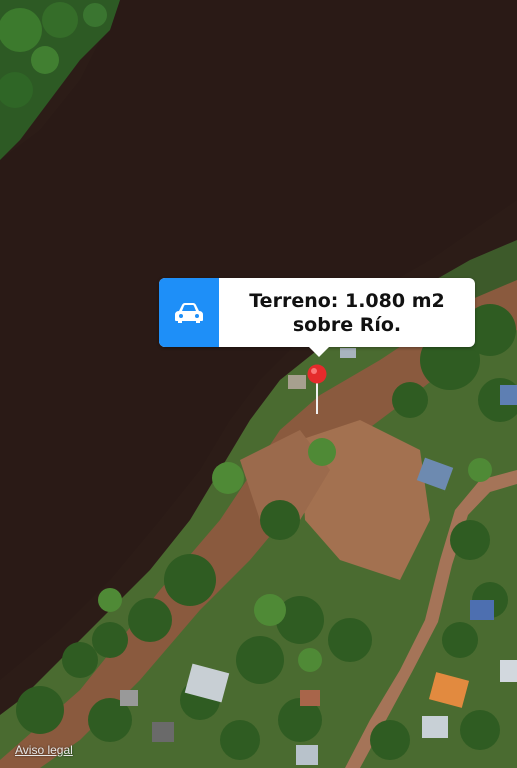 This screenshot has height=768, width=517. I want to click on callout-label: Terreno: 1.080 m2 sobre Río., so click(347, 312).